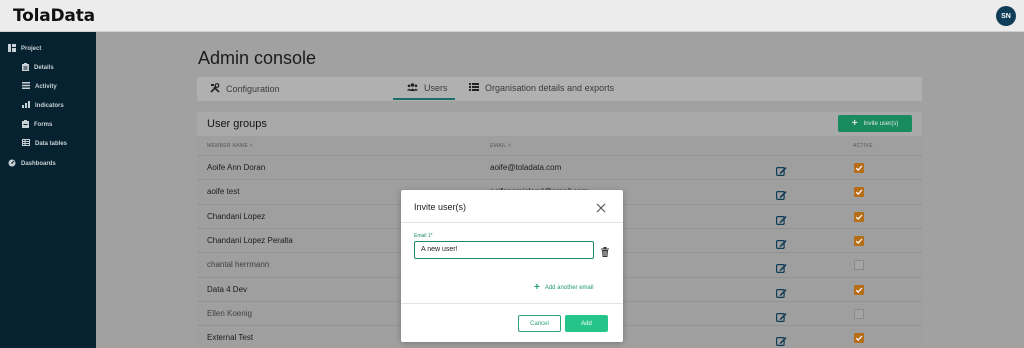 Image resolution: width=1024 pixels, height=348 pixels. I want to click on member-name-cell: Aoife Ann Doran, so click(236, 167).